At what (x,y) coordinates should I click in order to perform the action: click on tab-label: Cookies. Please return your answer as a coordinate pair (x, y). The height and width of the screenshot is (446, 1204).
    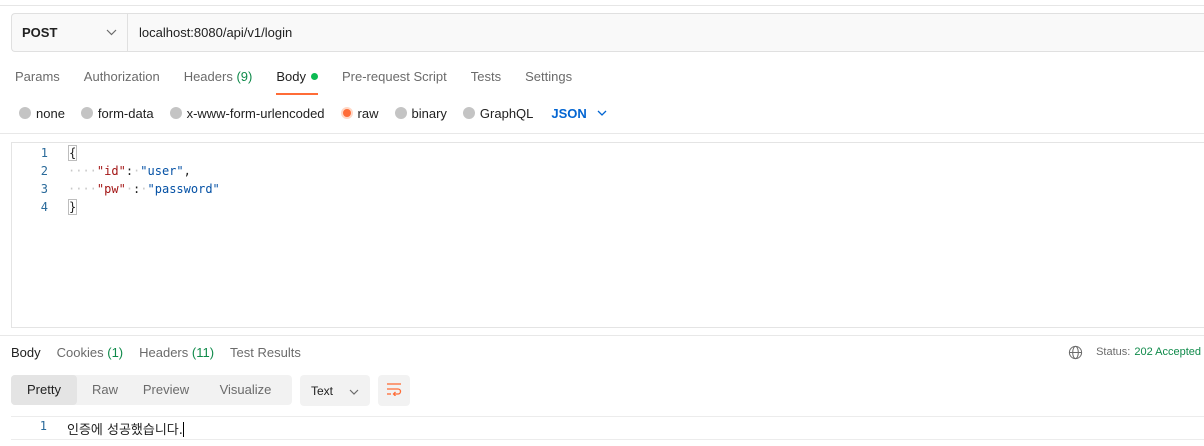
    Looking at the image, I should click on (80, 352).